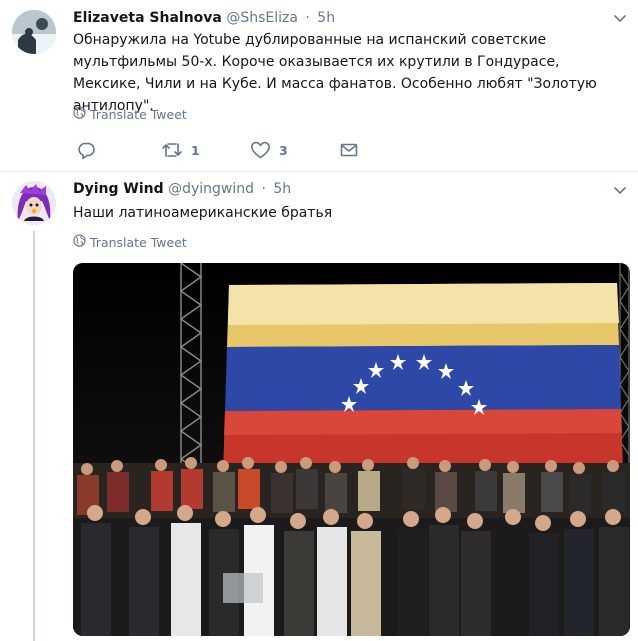  What do you see at coordinates (34, 436) in the screenshot?
I see `thread-line` at bounding box center [34, 436].